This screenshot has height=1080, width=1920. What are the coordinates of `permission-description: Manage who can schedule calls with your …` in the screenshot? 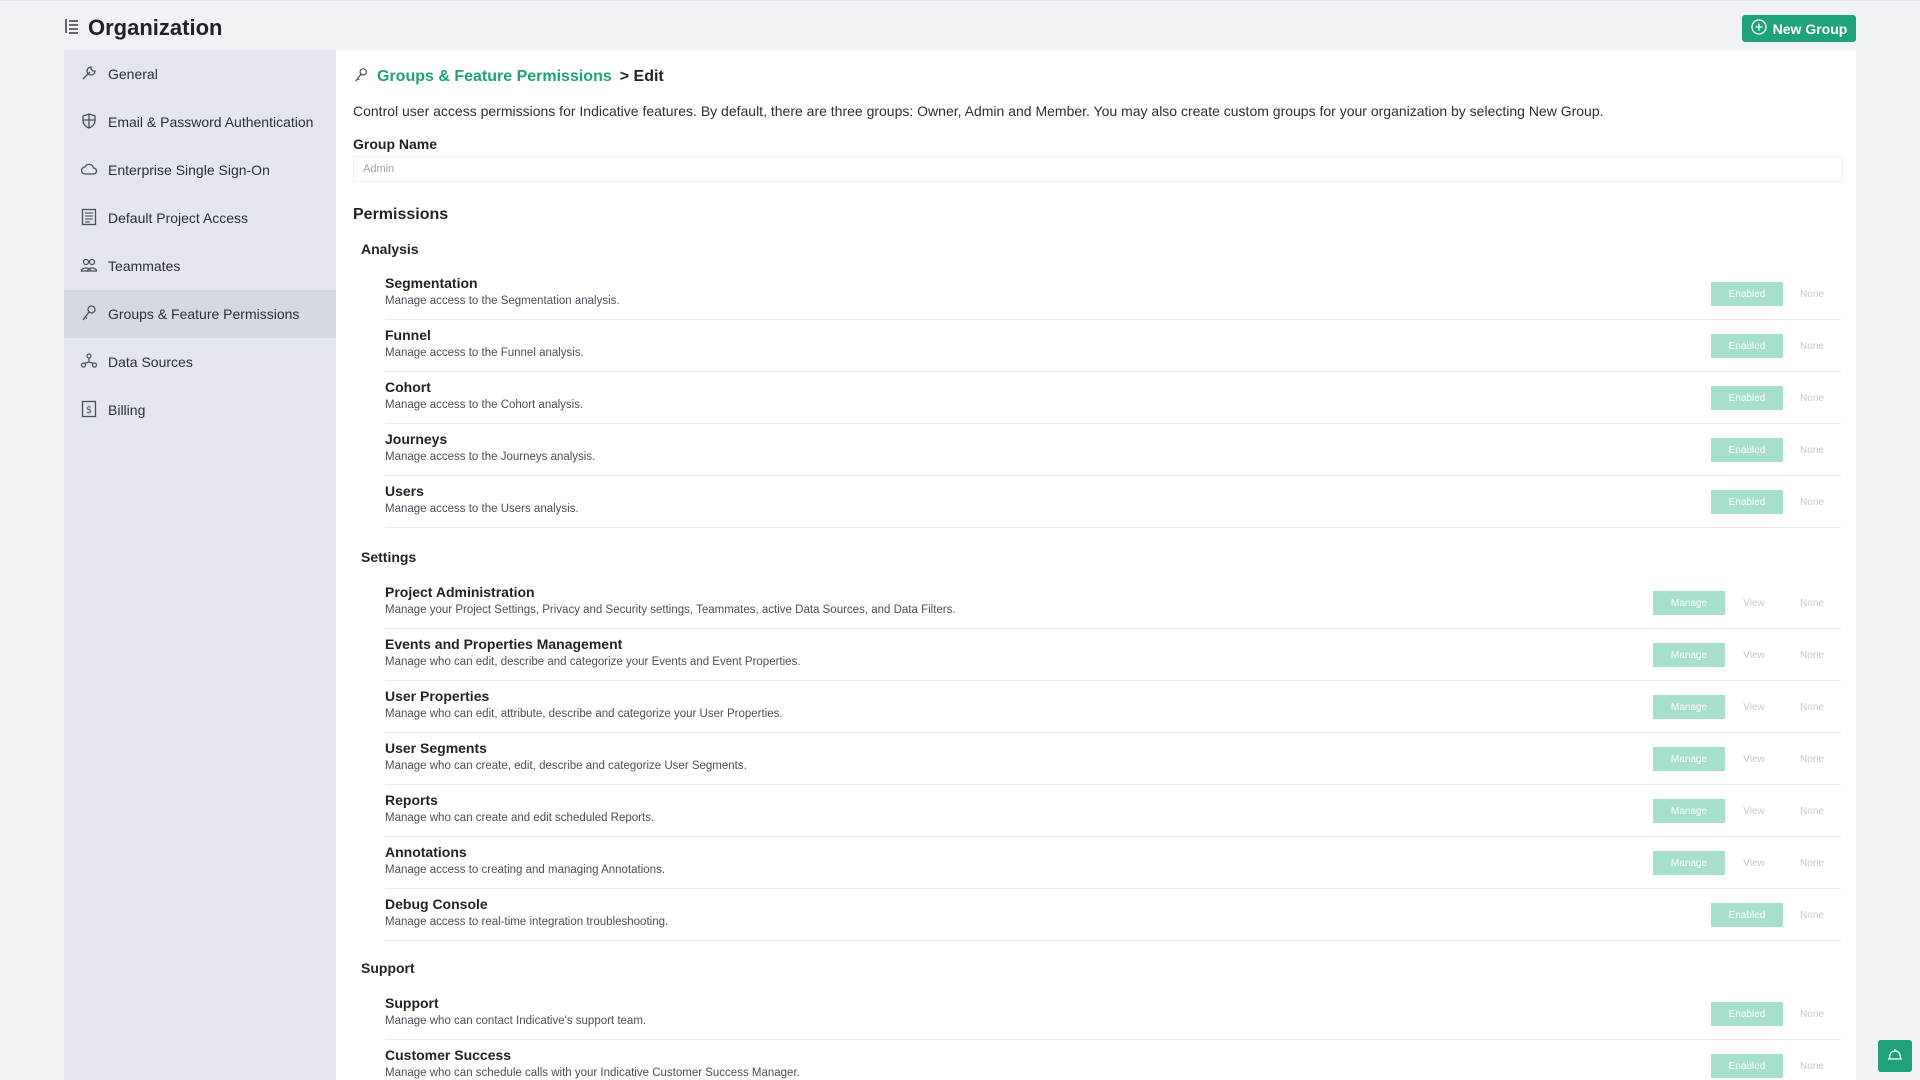 It's located at (592, 1073).